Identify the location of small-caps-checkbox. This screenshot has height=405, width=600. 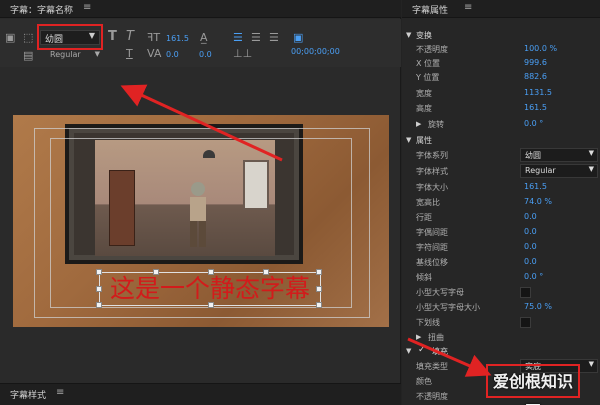
(525, 292).